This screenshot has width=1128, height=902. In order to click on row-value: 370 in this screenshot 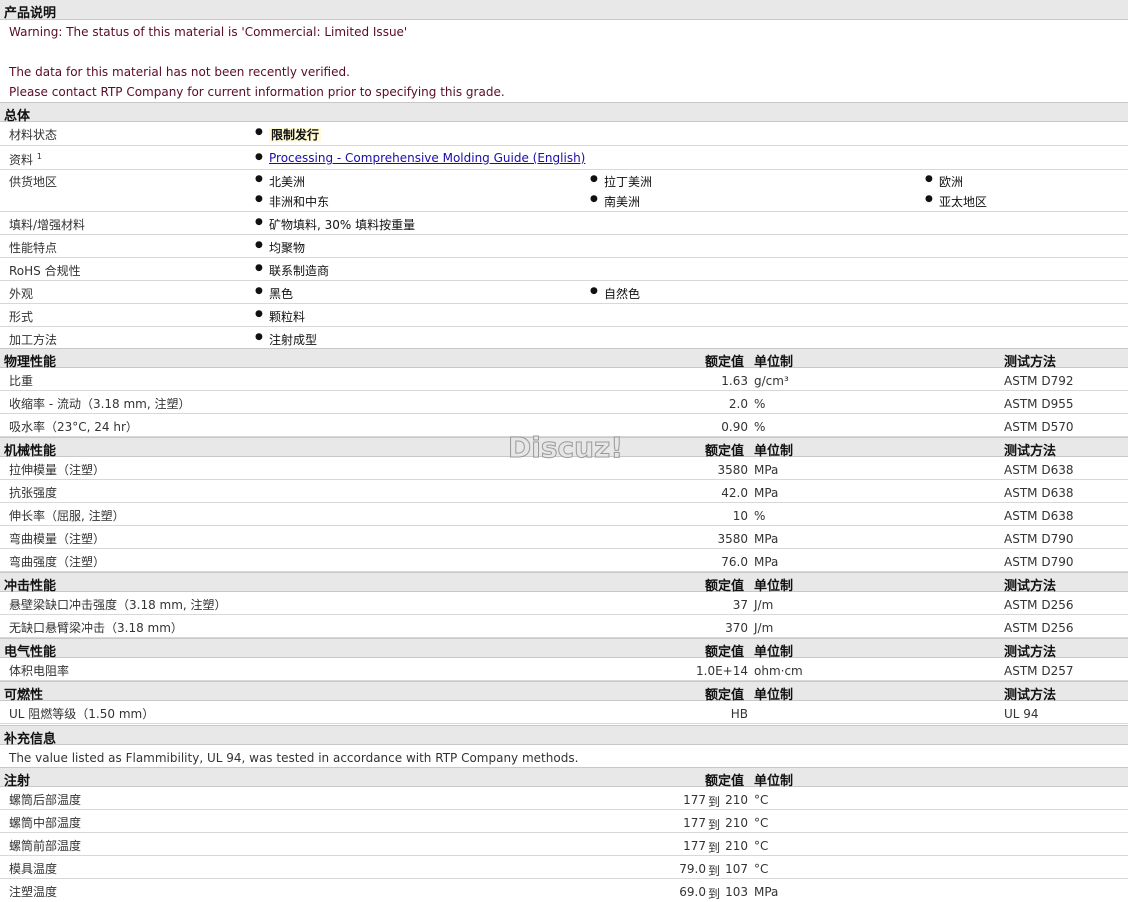, I will do `click(736, 628)`.